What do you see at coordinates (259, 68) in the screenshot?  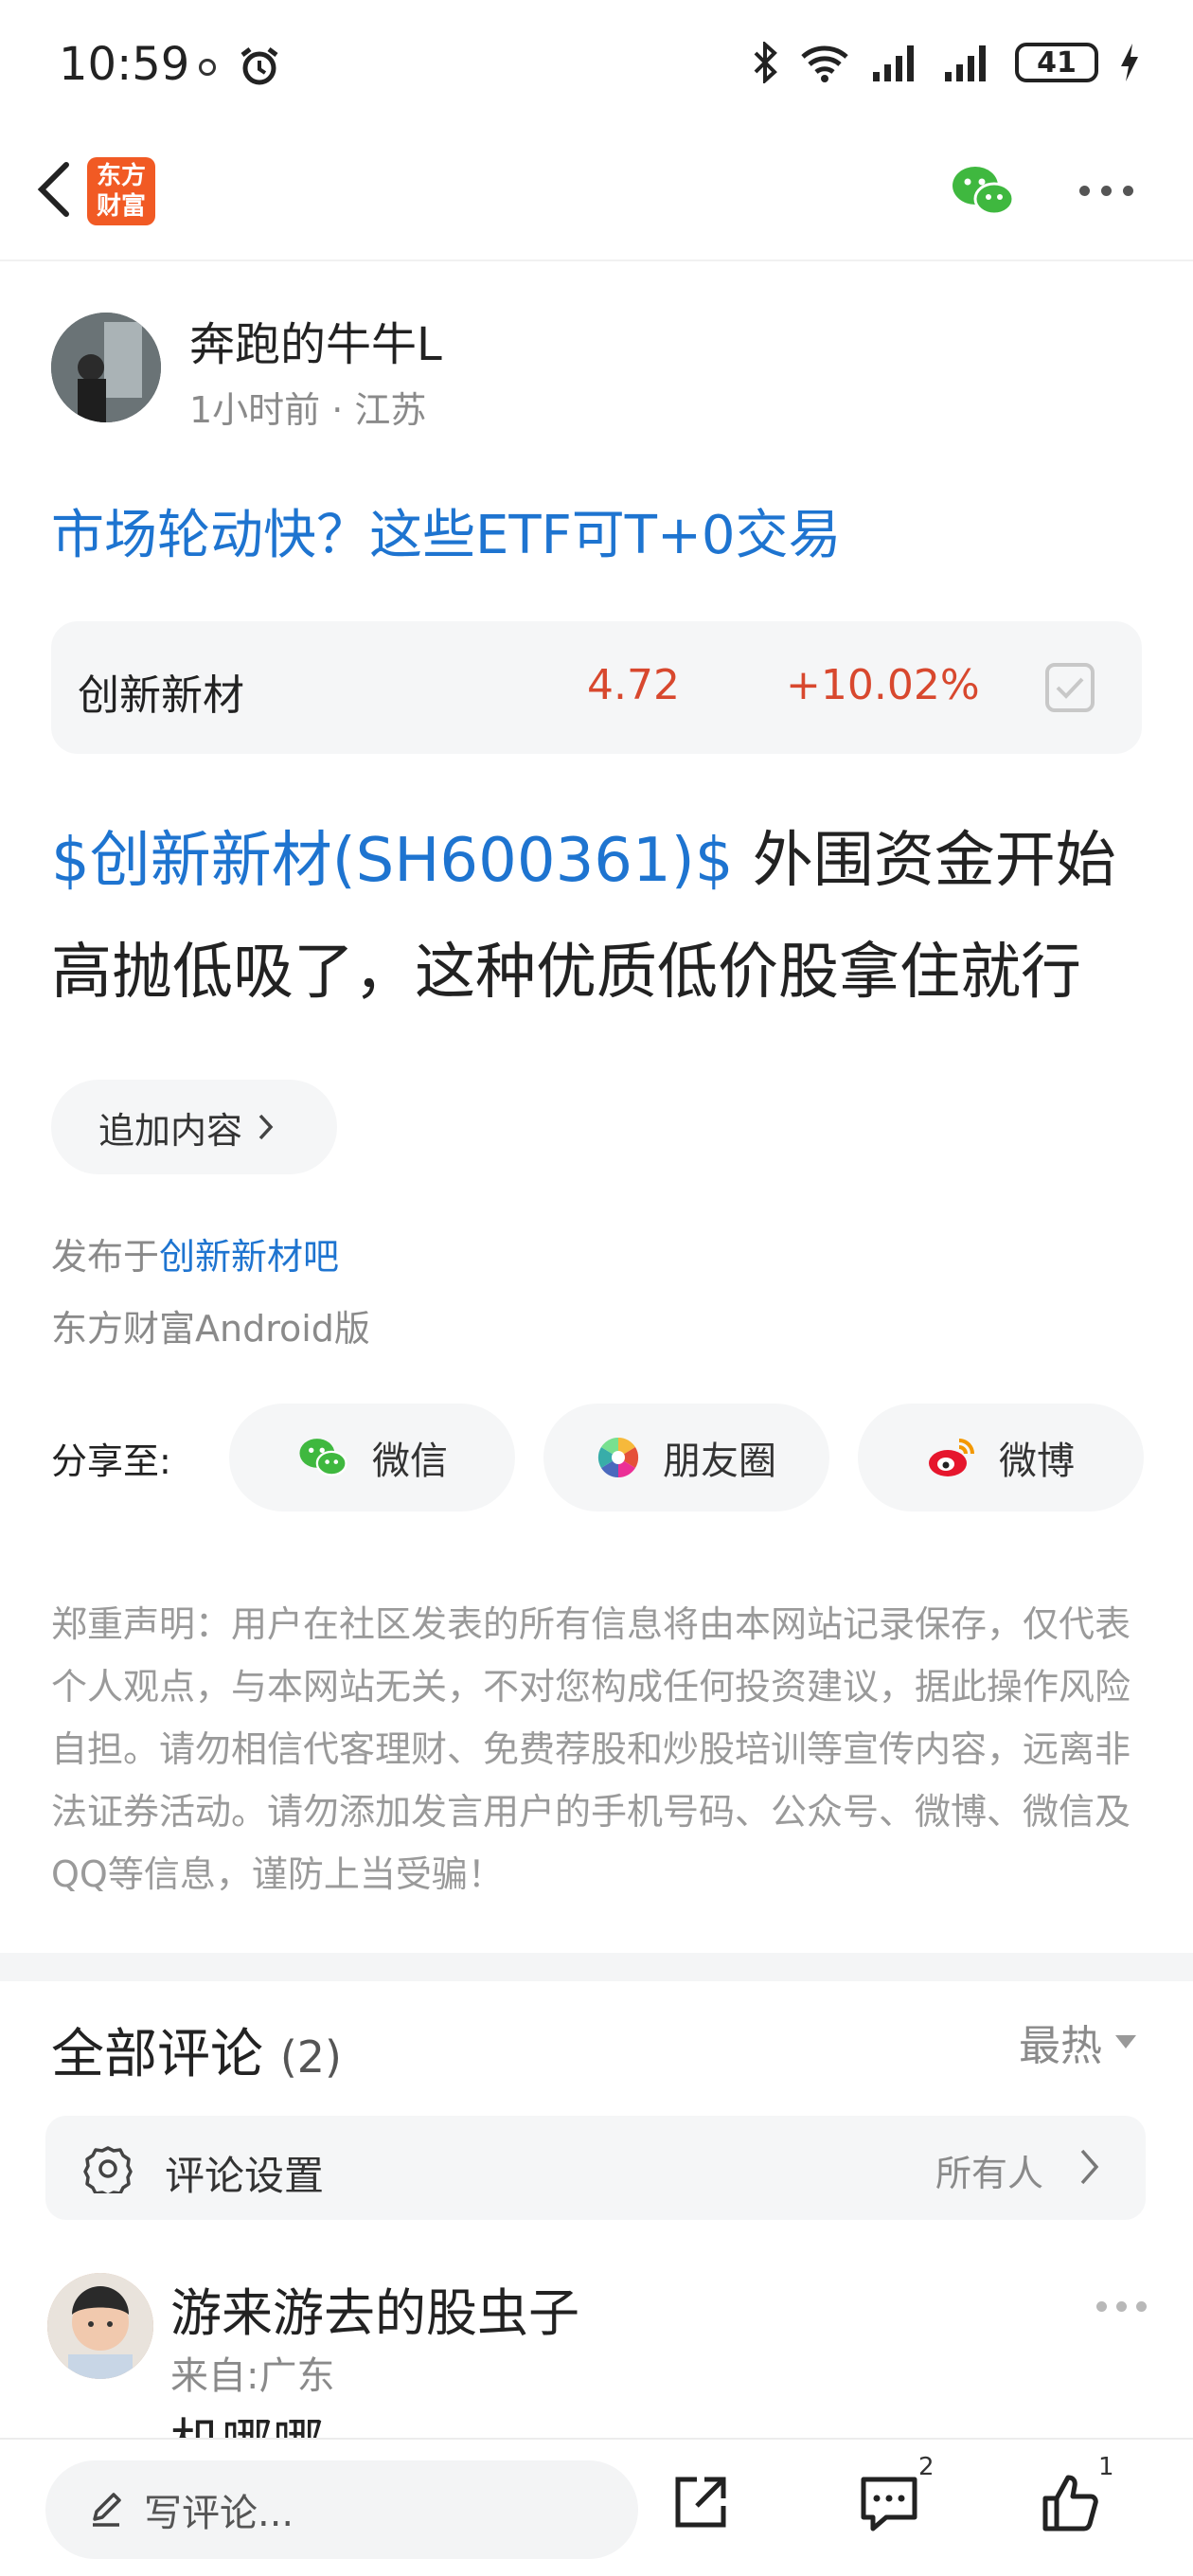 I see `alarm-icon` at bounding box center [259, 68].